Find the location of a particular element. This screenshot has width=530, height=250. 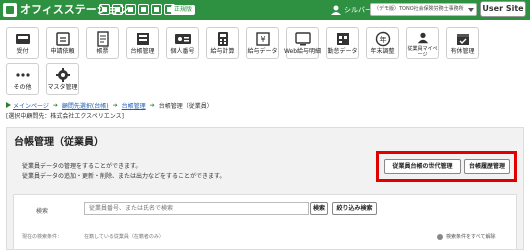

notification-icon is located at coordinates (104, 9).